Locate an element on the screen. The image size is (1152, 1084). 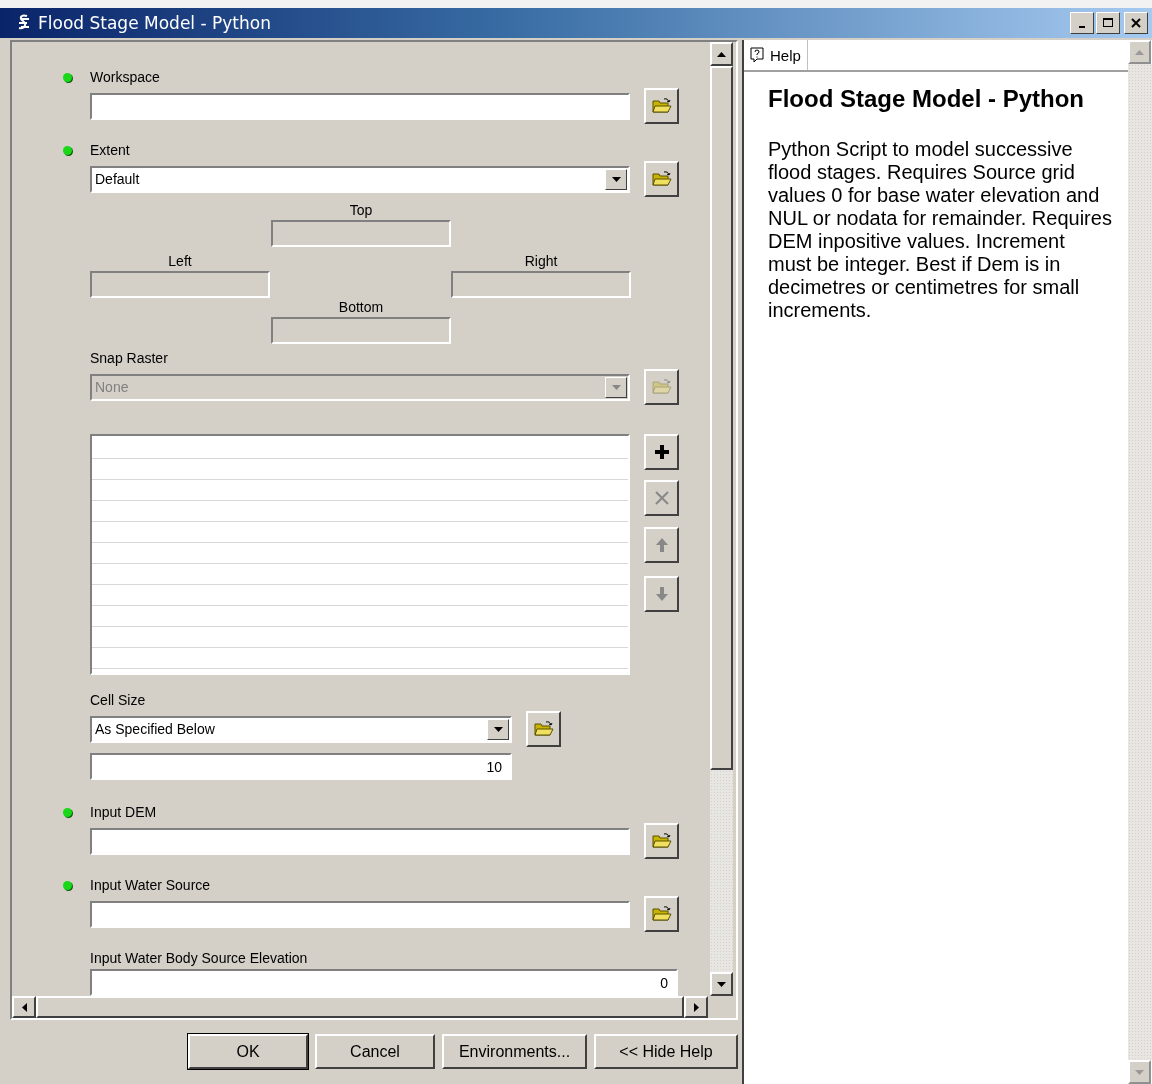
dropdown: Default is located at coordinates (360, 179).